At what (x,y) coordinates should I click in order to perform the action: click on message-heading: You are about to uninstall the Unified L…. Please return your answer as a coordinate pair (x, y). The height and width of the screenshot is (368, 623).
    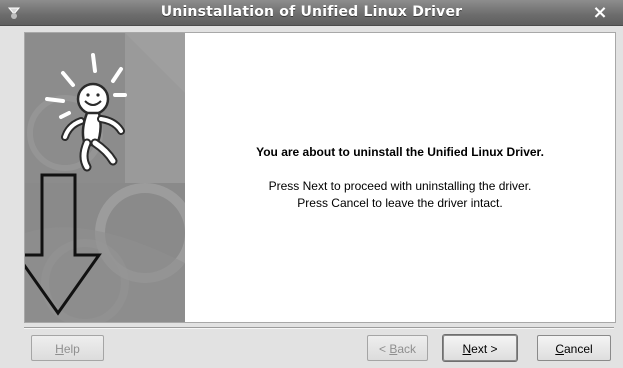
    Looking at the image, I should click on (400, 152).